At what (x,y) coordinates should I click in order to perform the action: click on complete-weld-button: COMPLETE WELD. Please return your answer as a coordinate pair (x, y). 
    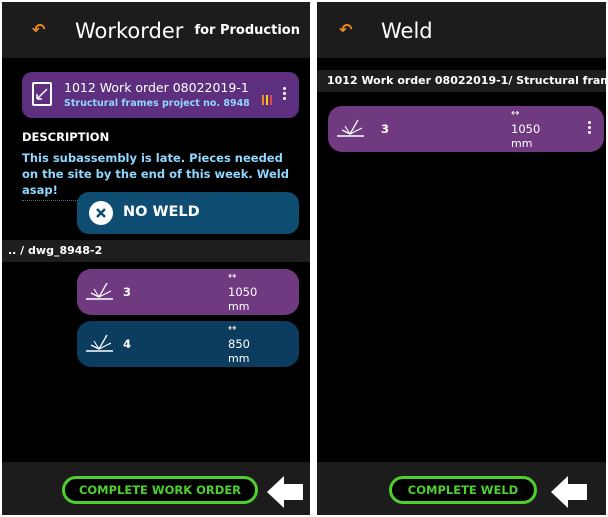
    Looking at the image, I should click on (463, 490).